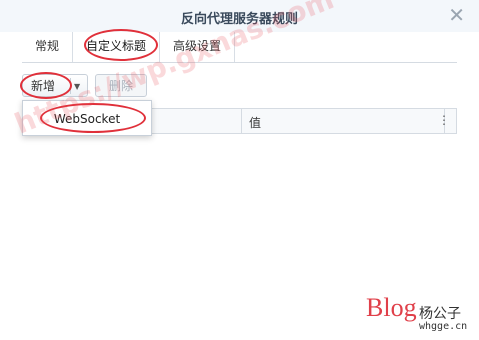  Describe the element at coordinates (239, 19) in the screenshot. I see `dialog-title: 反向代理服务器规则` at that location.